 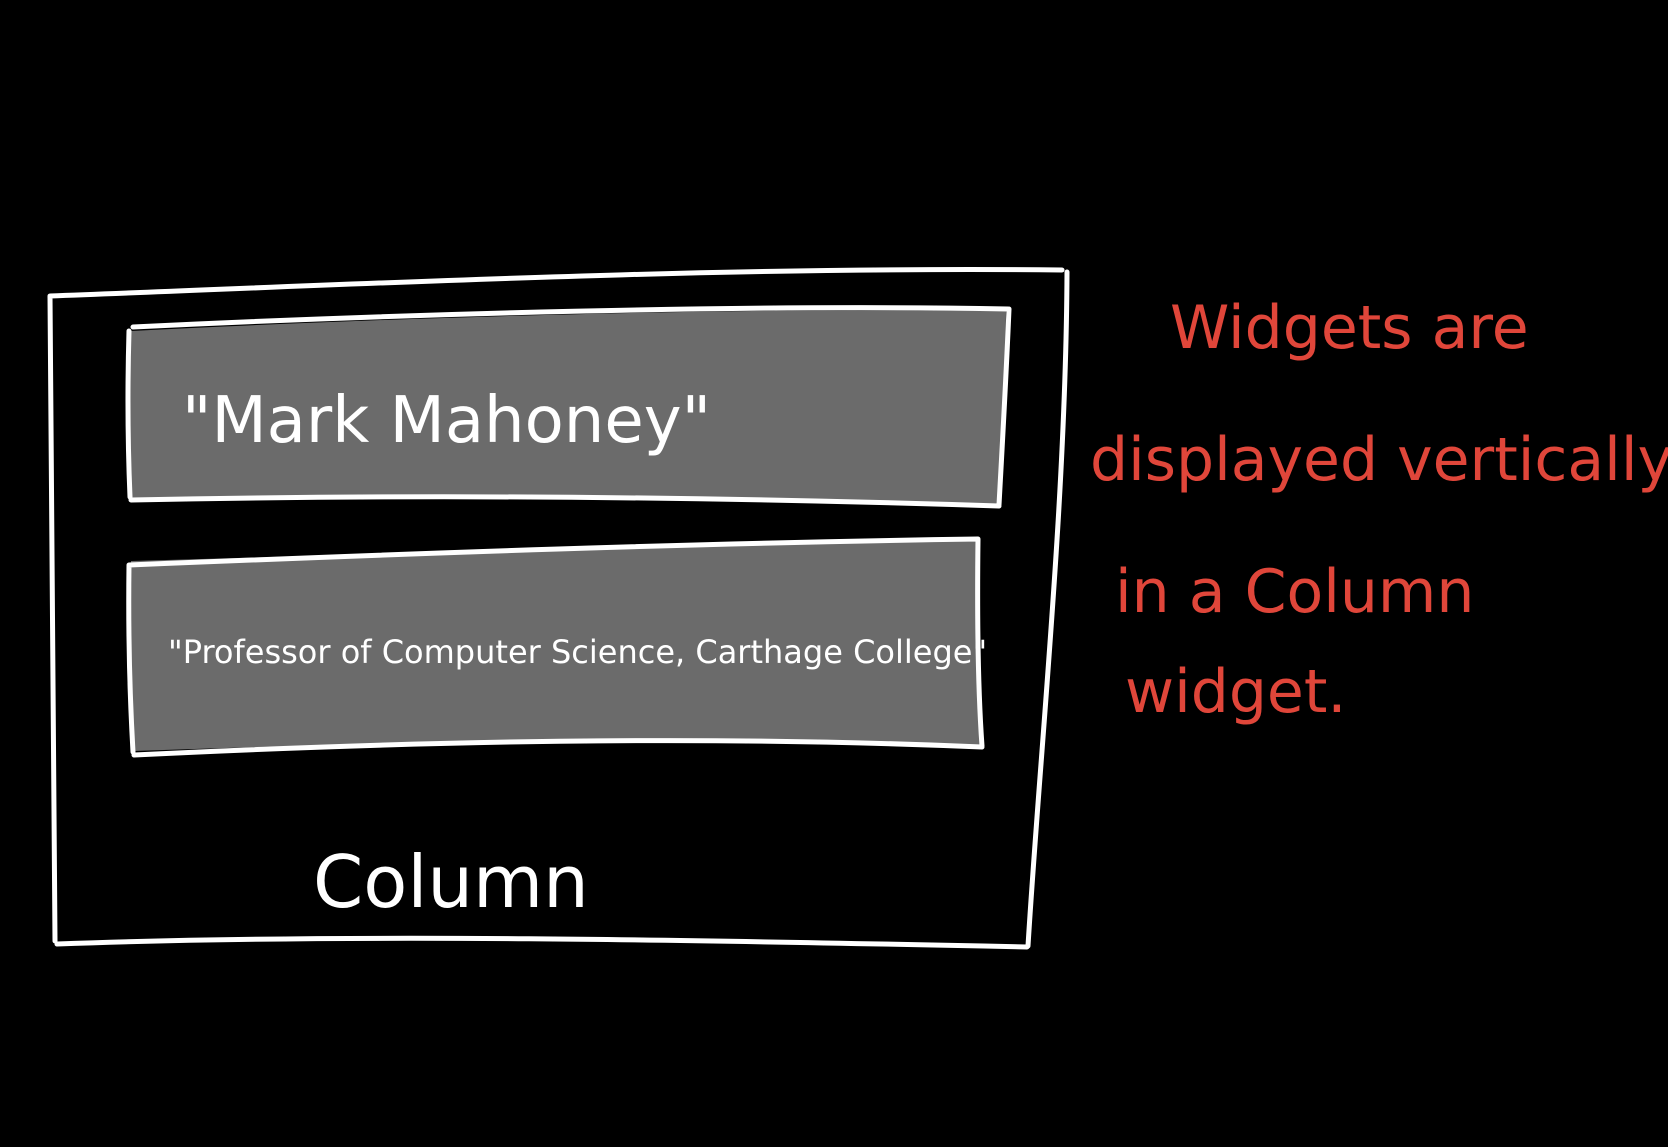 I want to click on annotation-line-1: Widgets are, so click(x=1349, y=328).